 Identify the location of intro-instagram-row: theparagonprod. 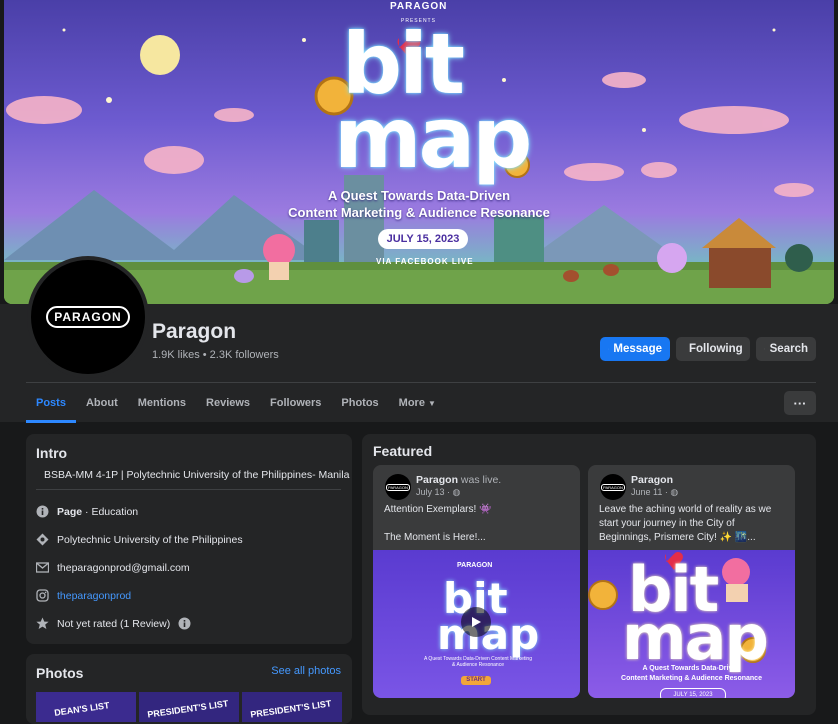
(83, 595).